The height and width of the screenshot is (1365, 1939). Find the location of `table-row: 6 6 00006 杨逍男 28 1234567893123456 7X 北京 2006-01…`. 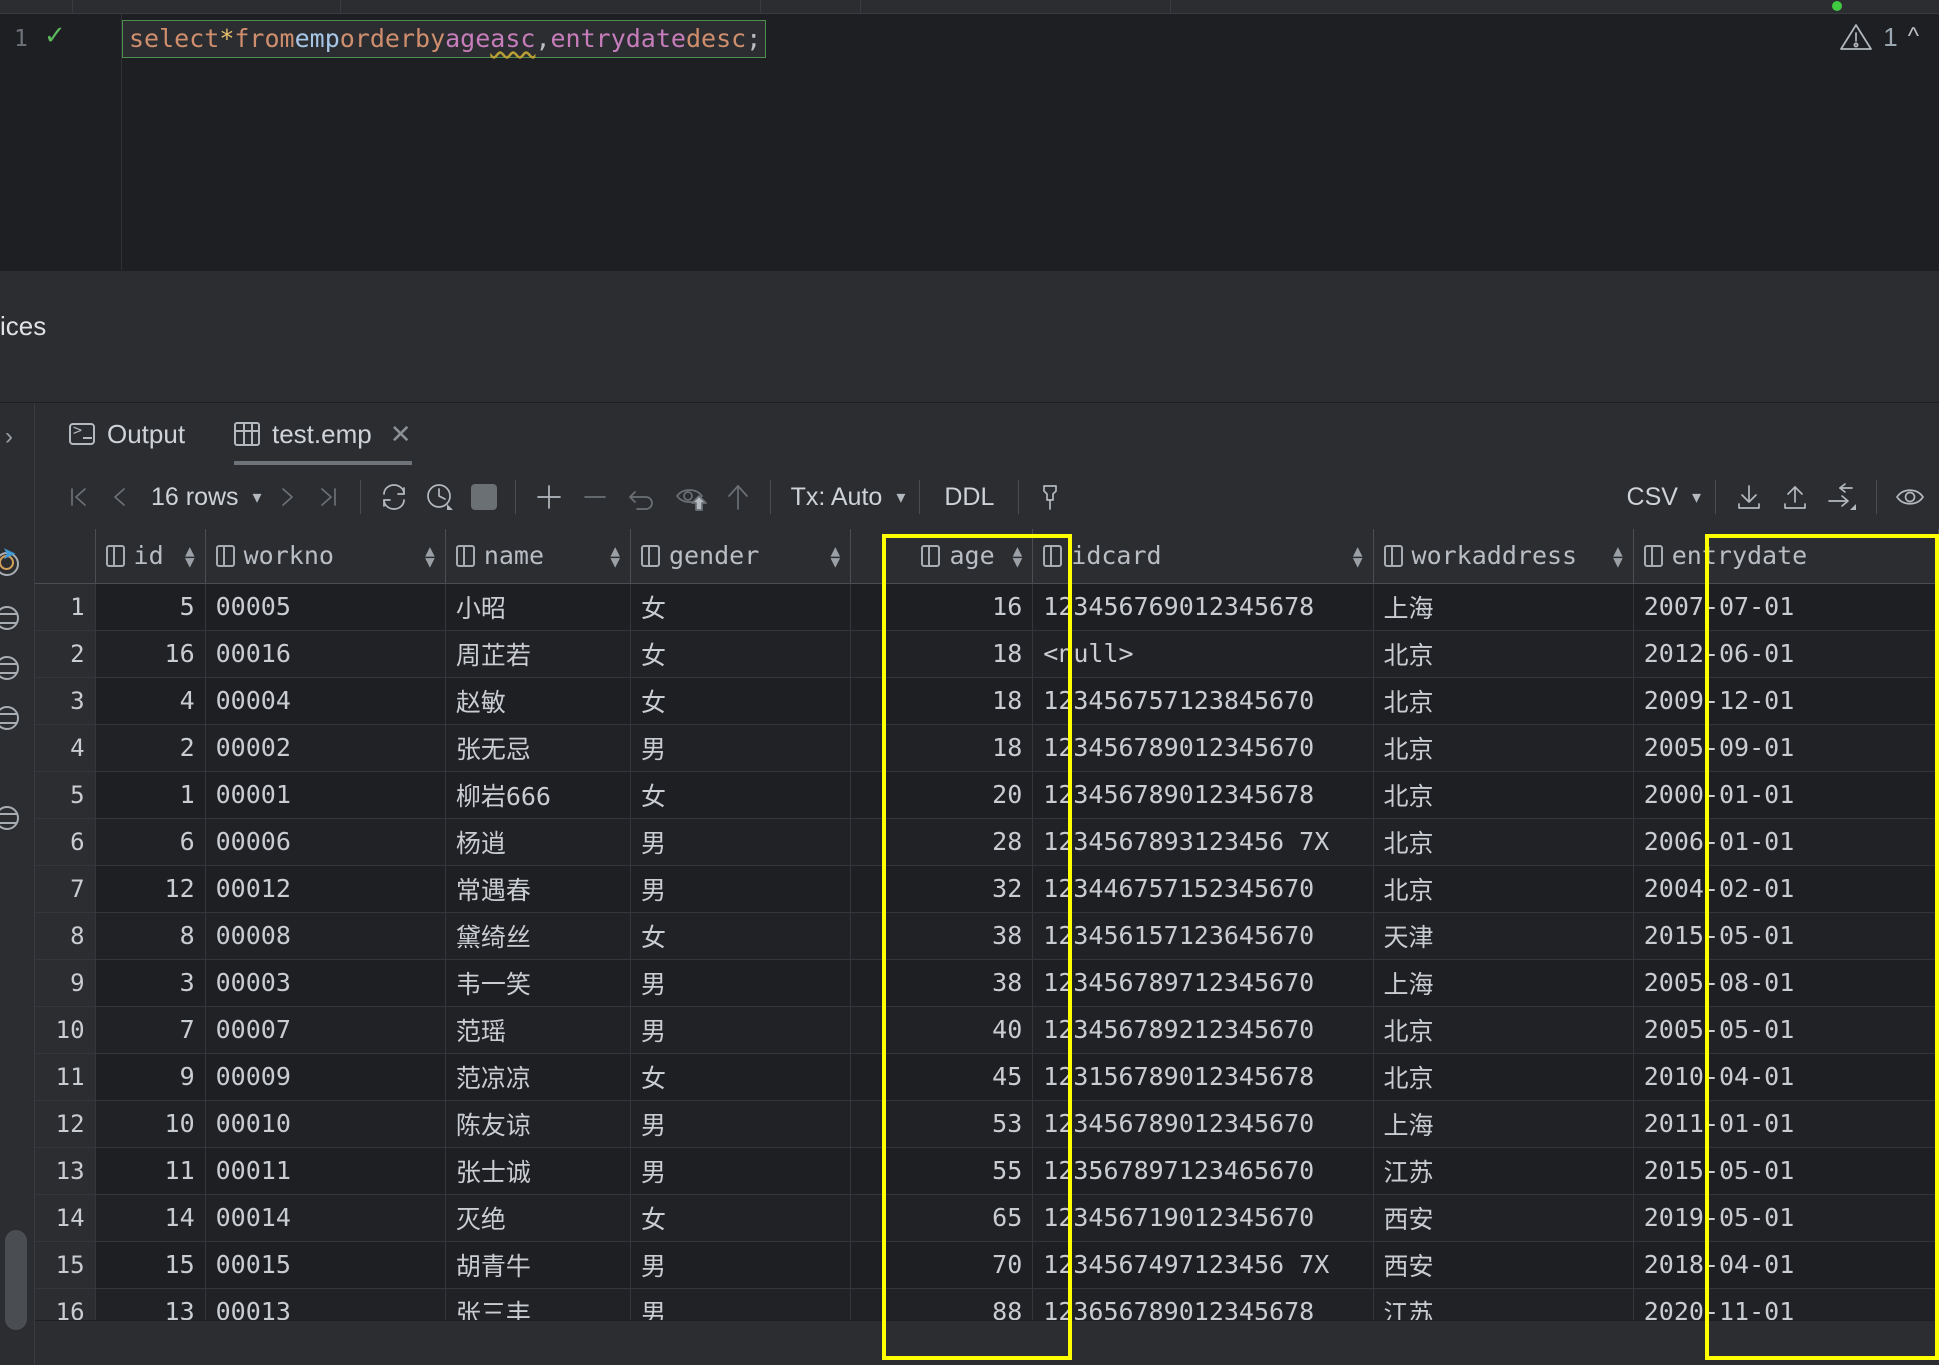

table-row: 6 6 00006 杨逍男 28 1234567893123456 7X 北京 2006-01… is located at coordinates (987, 842).